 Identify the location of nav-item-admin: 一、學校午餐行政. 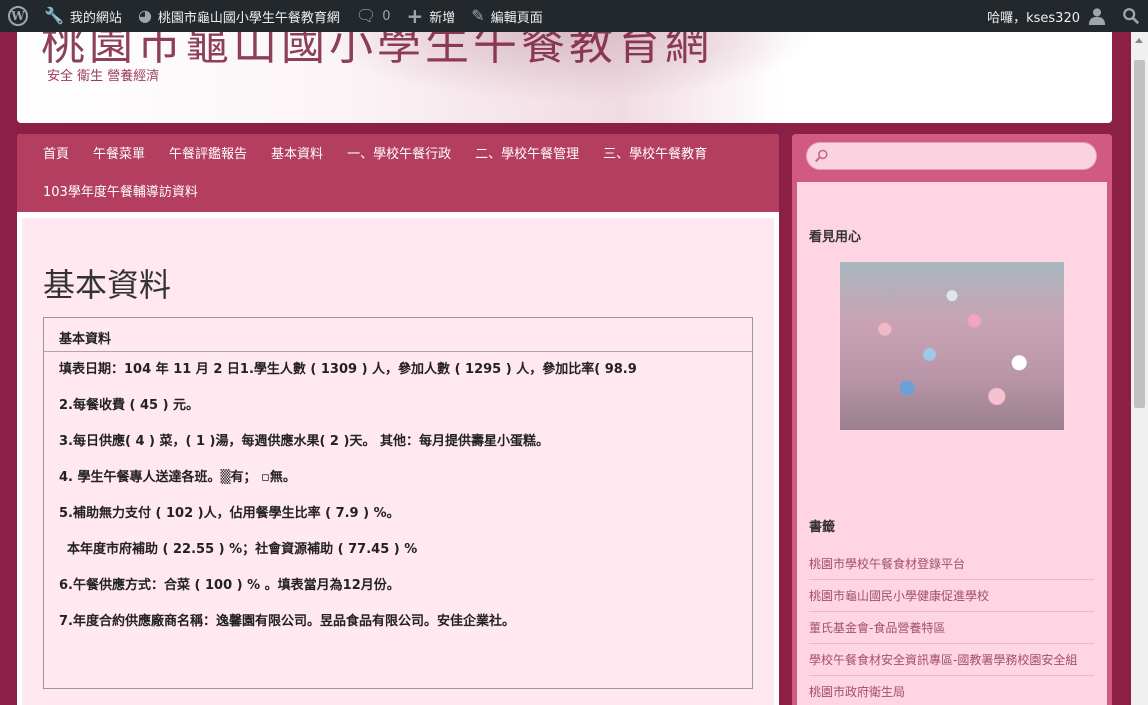
(399, 159).